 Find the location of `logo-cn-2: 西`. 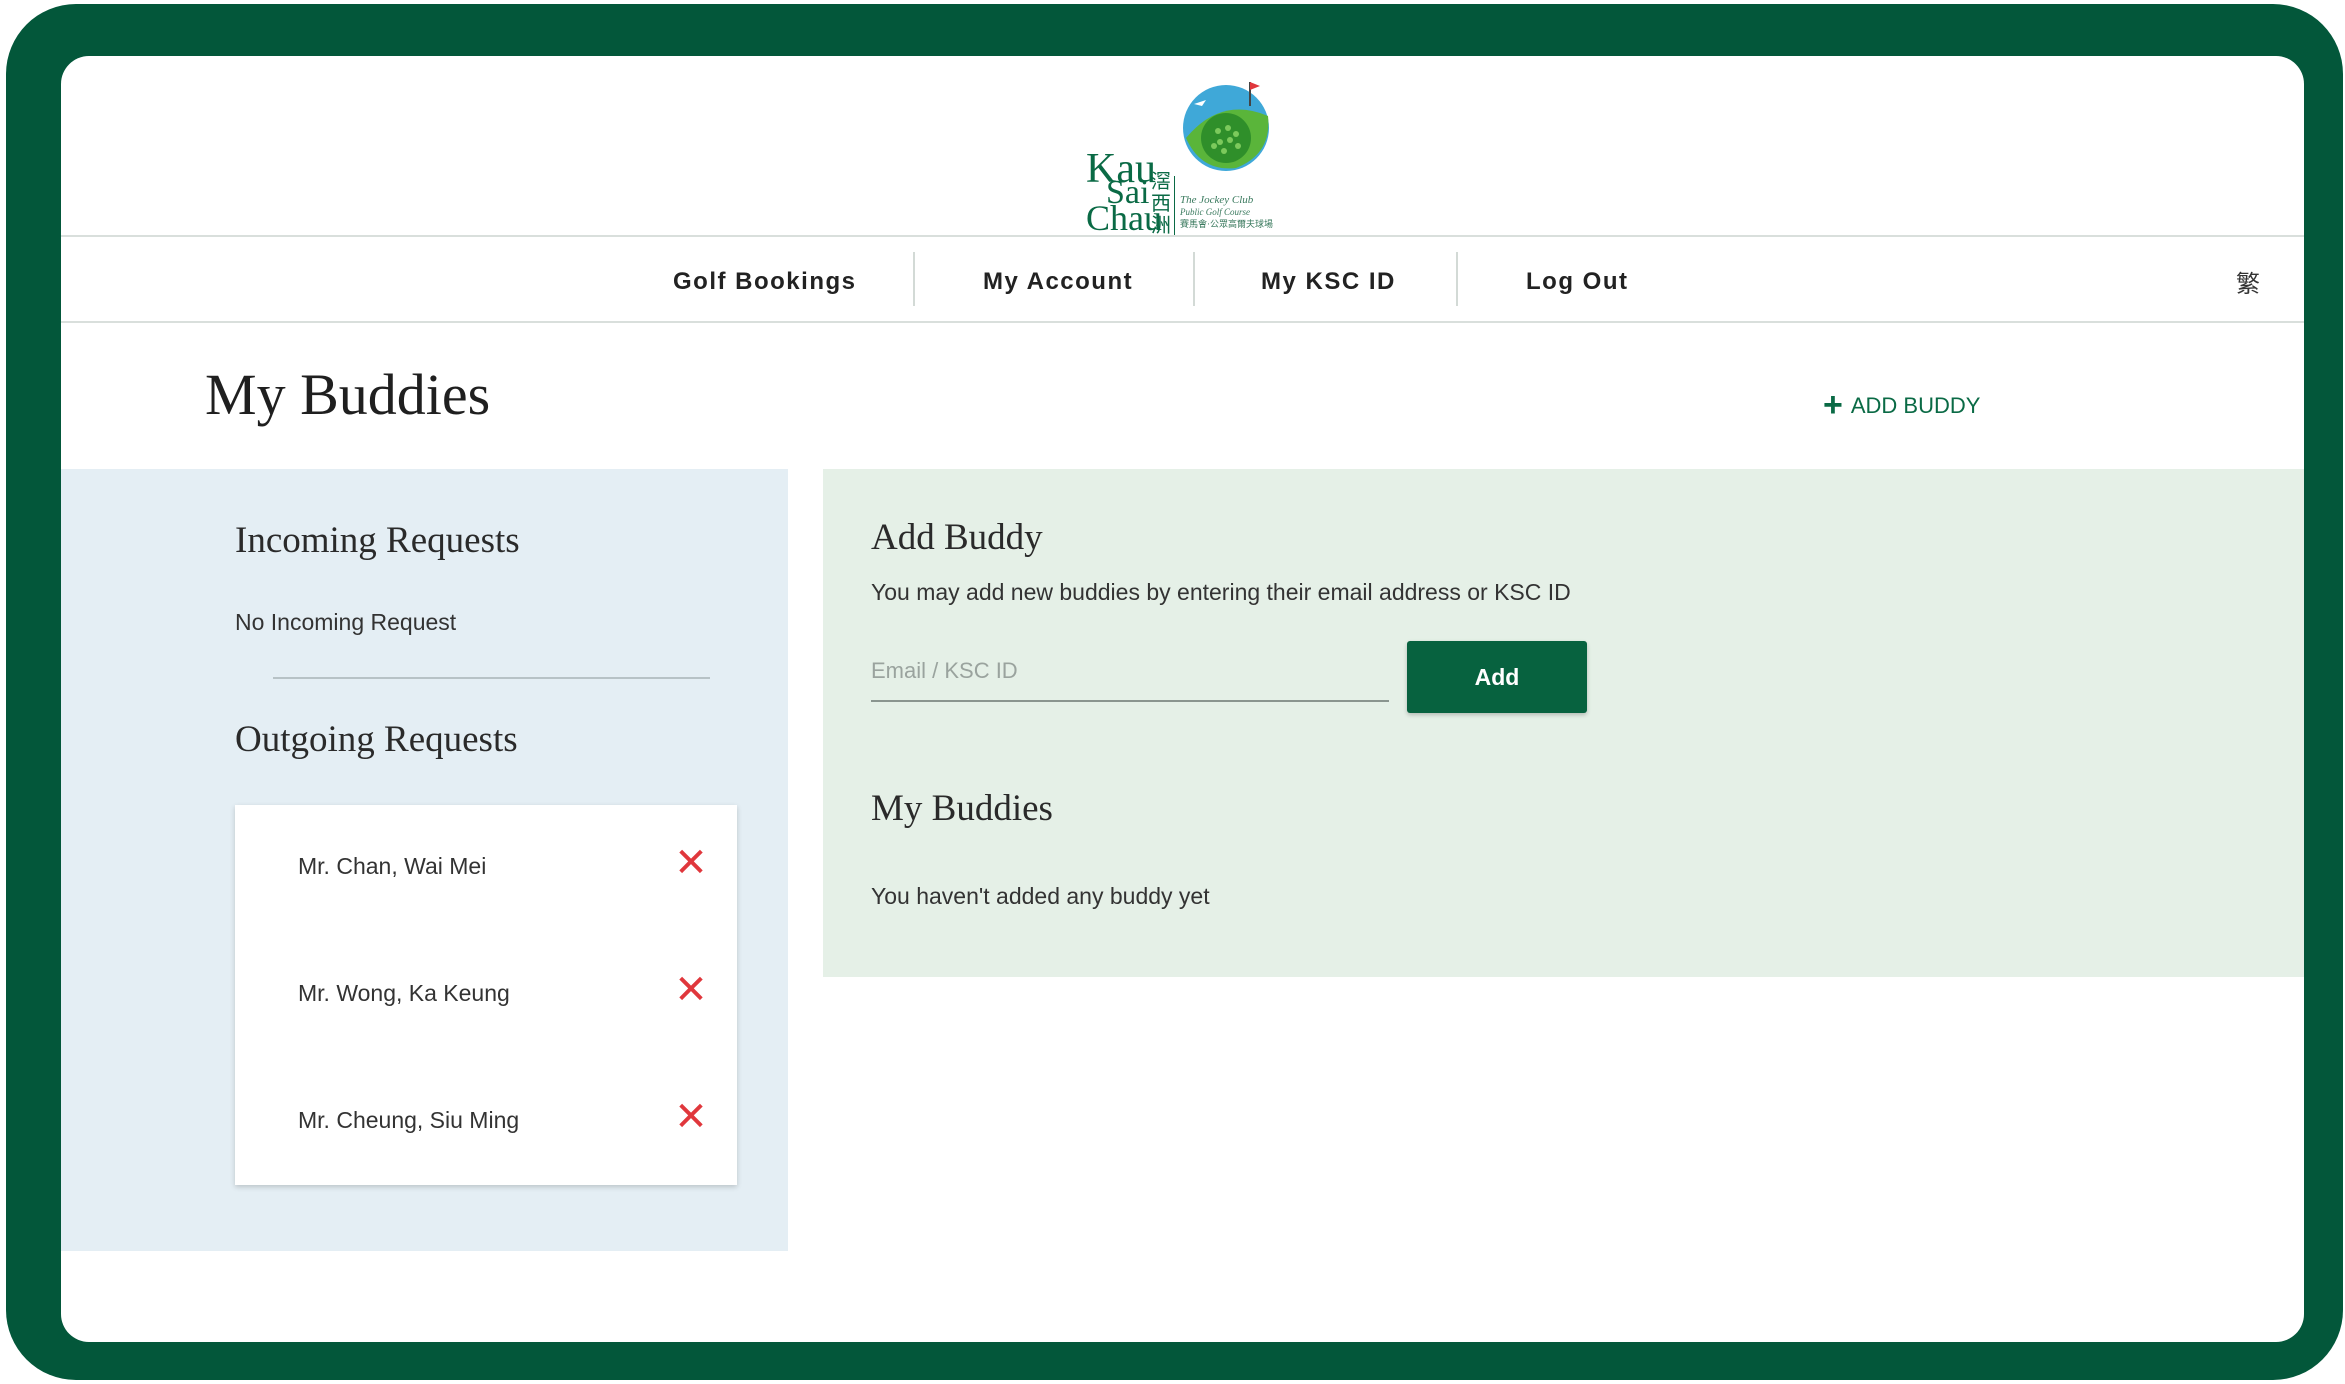

logo-cn-2: 西 is located at coordinates (1161, 204).